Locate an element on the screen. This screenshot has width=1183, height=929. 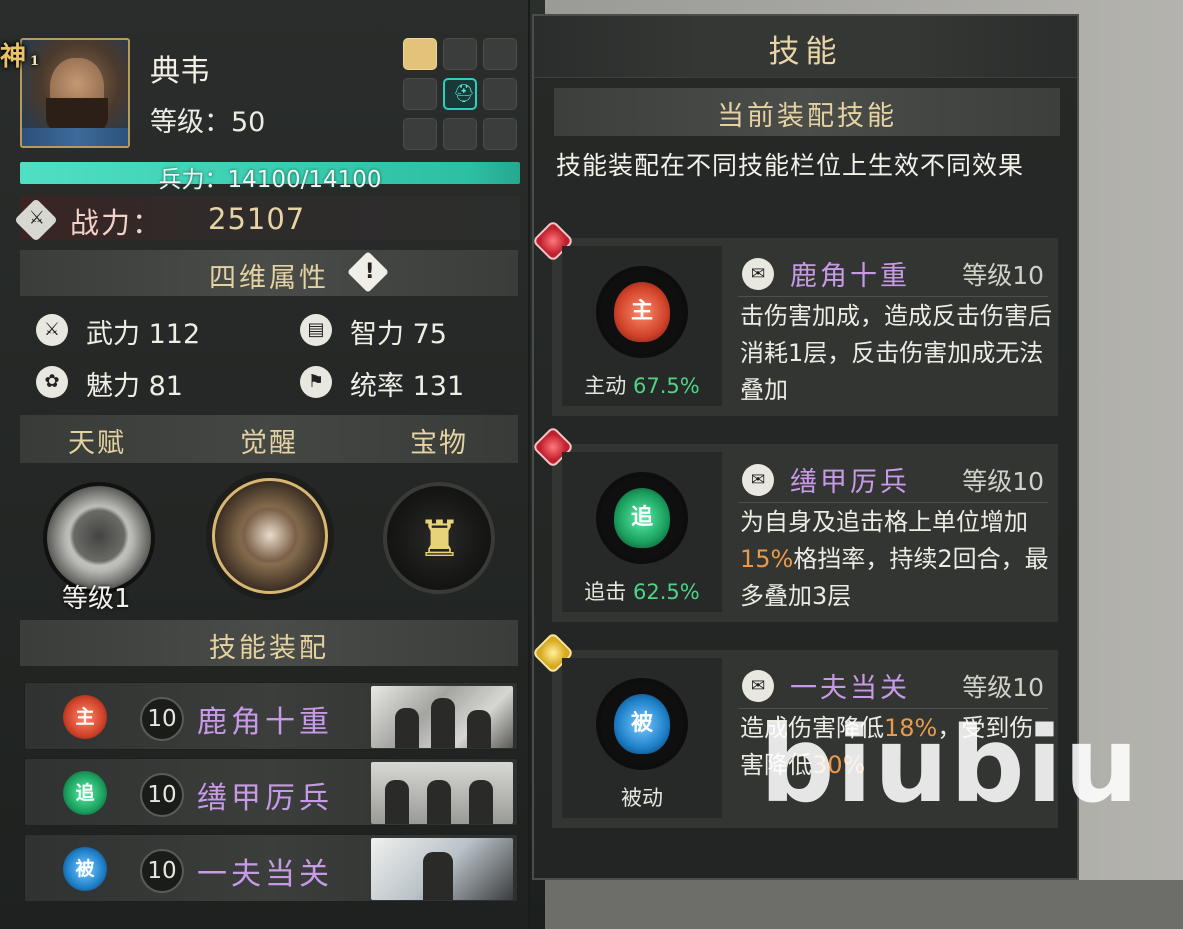
skill-card-left: 被 被动 is located at coordinates (642, 738).